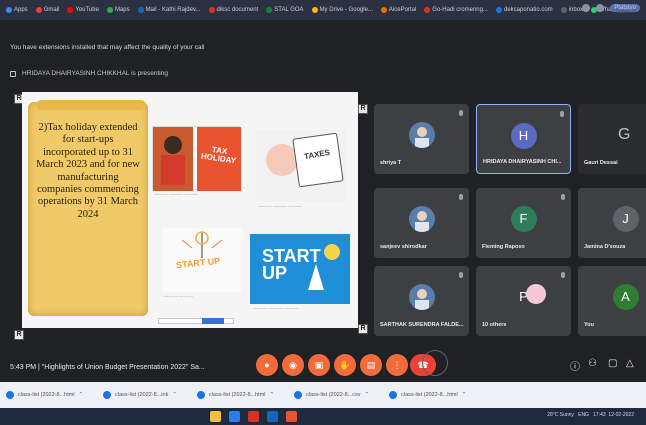  What do you see at coordinates (323, 416) in the screenshot?
I see `windows-taskbar: 28°C Sunny ENG 17:43 12-02-2022` at bounding box center [323, 416].